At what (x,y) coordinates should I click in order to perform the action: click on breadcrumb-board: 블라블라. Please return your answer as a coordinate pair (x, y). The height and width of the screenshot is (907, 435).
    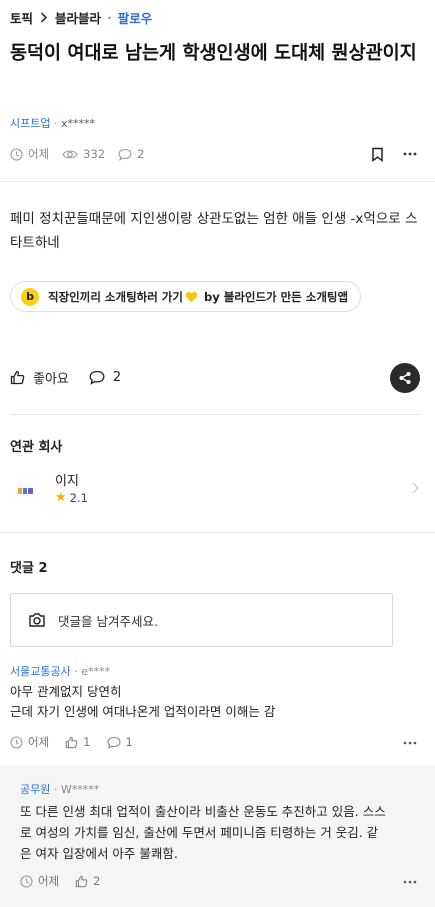
    Looking at the image, I should click on (78, 17).